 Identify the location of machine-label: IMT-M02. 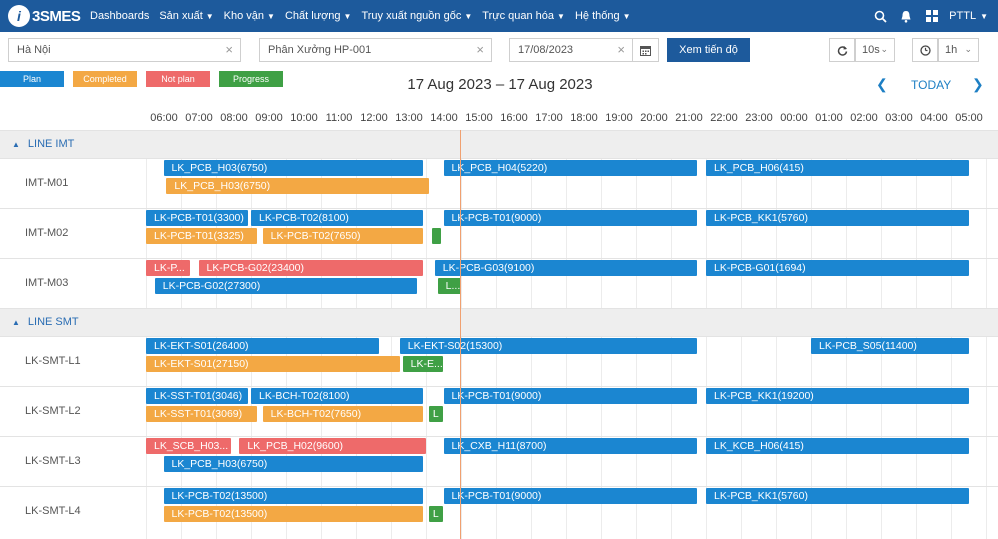
(47, 233).